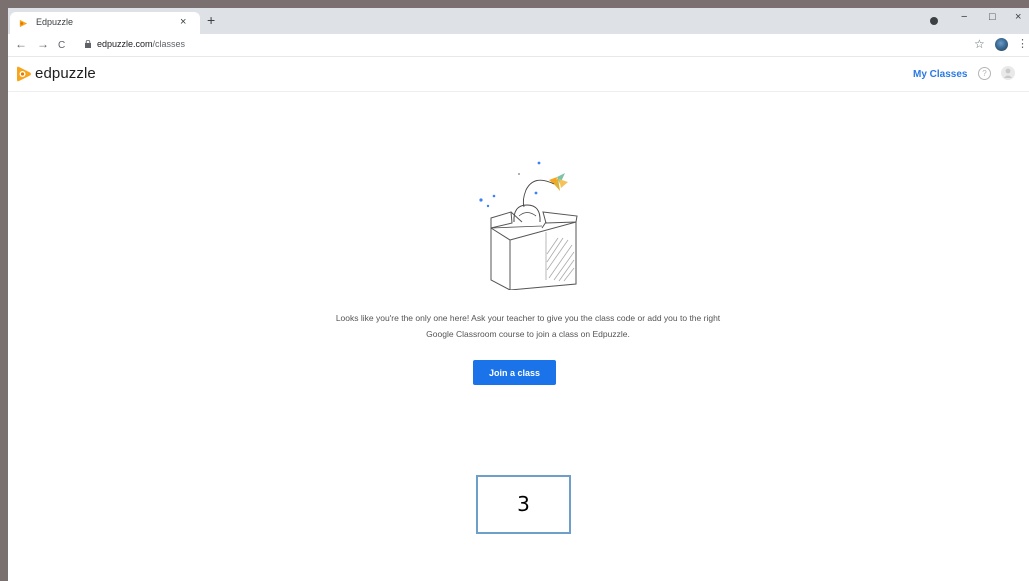  I want to click on address-bar: edpuzzle.com/classes, so click(141, 44).